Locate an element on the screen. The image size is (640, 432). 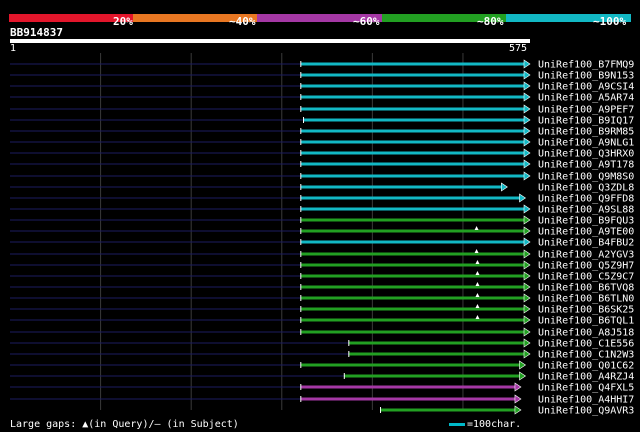
hit-label: UniRef100_Q01C62 is located at coordinates (586, 366).